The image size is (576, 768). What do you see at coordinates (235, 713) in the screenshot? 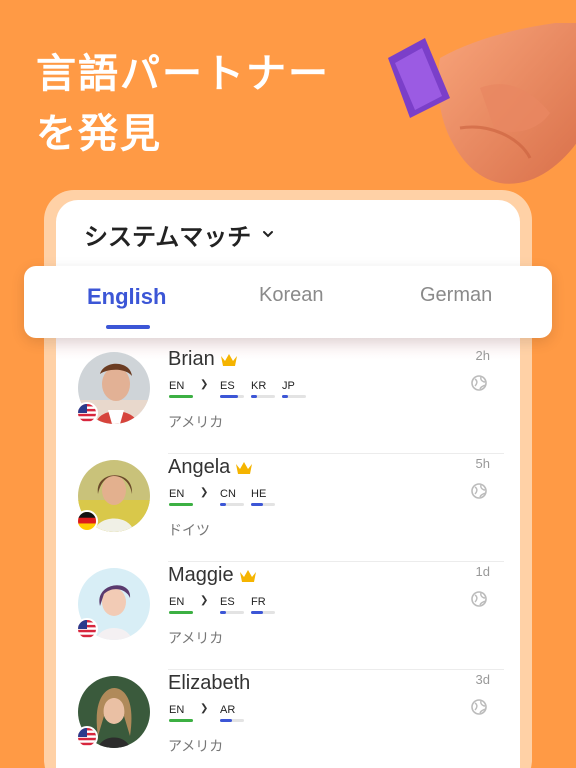
I see `learning-language: AR` at bounding box center [235, 713].